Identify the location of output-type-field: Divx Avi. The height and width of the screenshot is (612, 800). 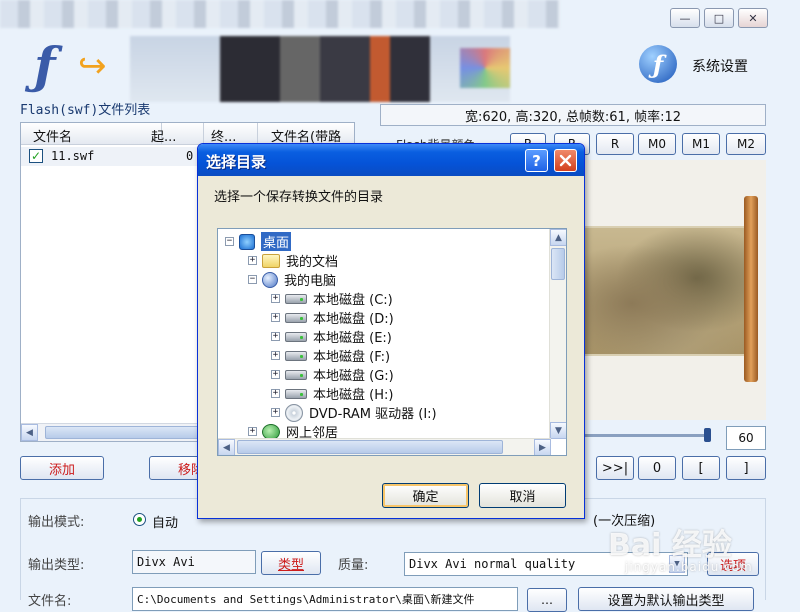
(194, 562).